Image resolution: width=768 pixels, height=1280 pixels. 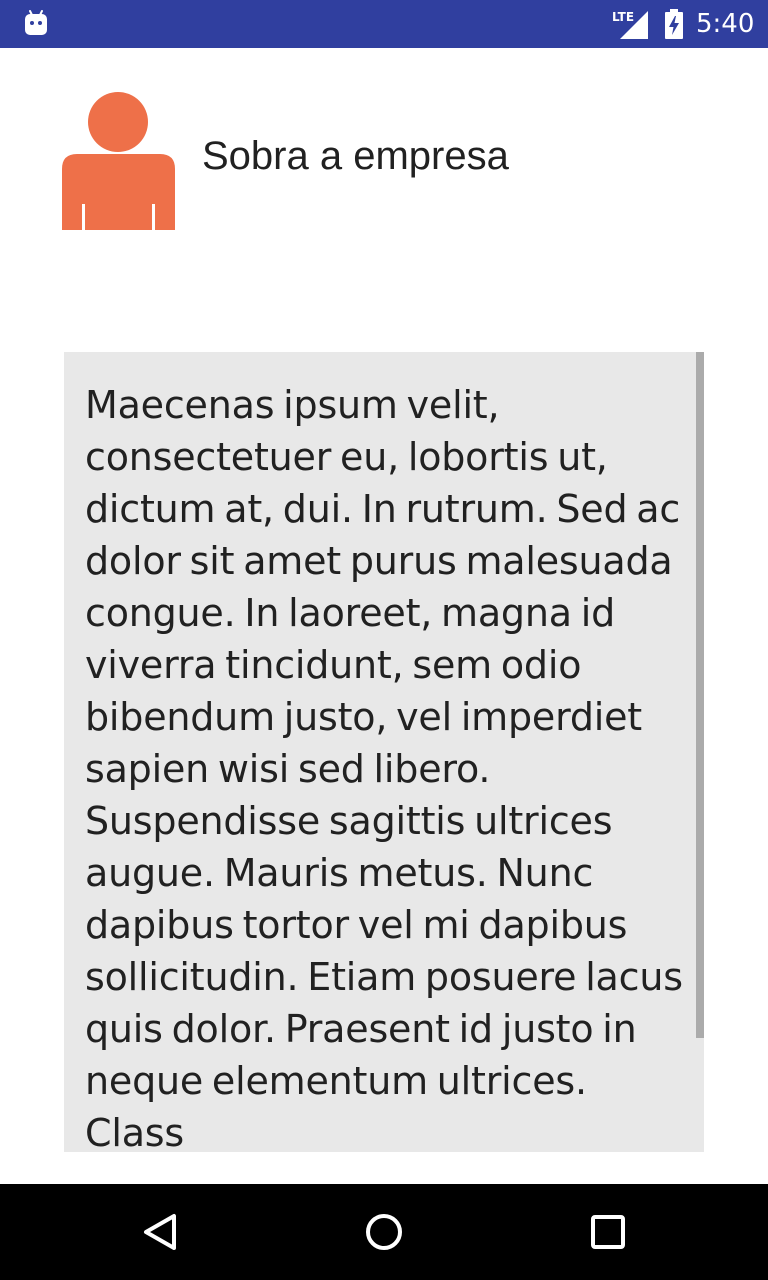 I want to click on android-icon, so click(x=36, y=22).